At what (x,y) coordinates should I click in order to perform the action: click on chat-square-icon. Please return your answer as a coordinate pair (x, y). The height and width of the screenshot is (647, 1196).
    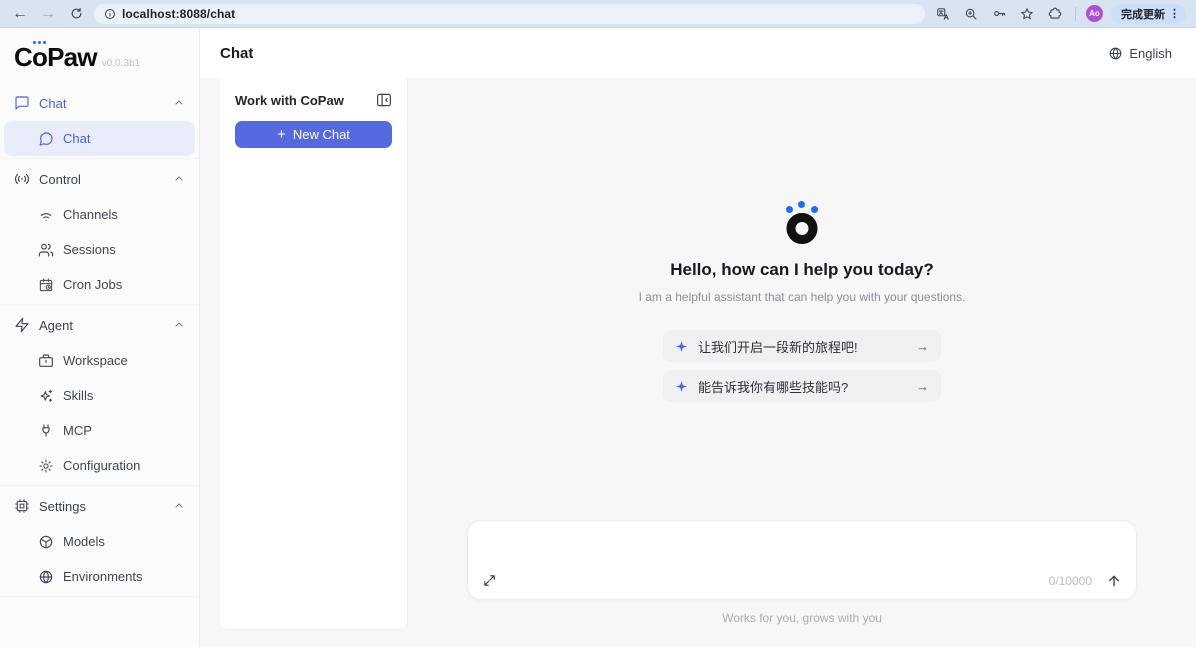
    Looking at the image, I should click on (22, 103).